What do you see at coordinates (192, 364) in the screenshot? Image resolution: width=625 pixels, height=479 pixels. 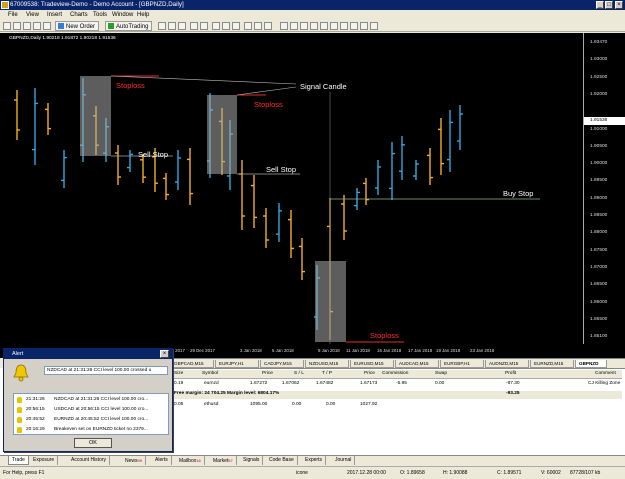 I see `chart-tab: GBPCAD,M15` at bounding box center [192, 364].